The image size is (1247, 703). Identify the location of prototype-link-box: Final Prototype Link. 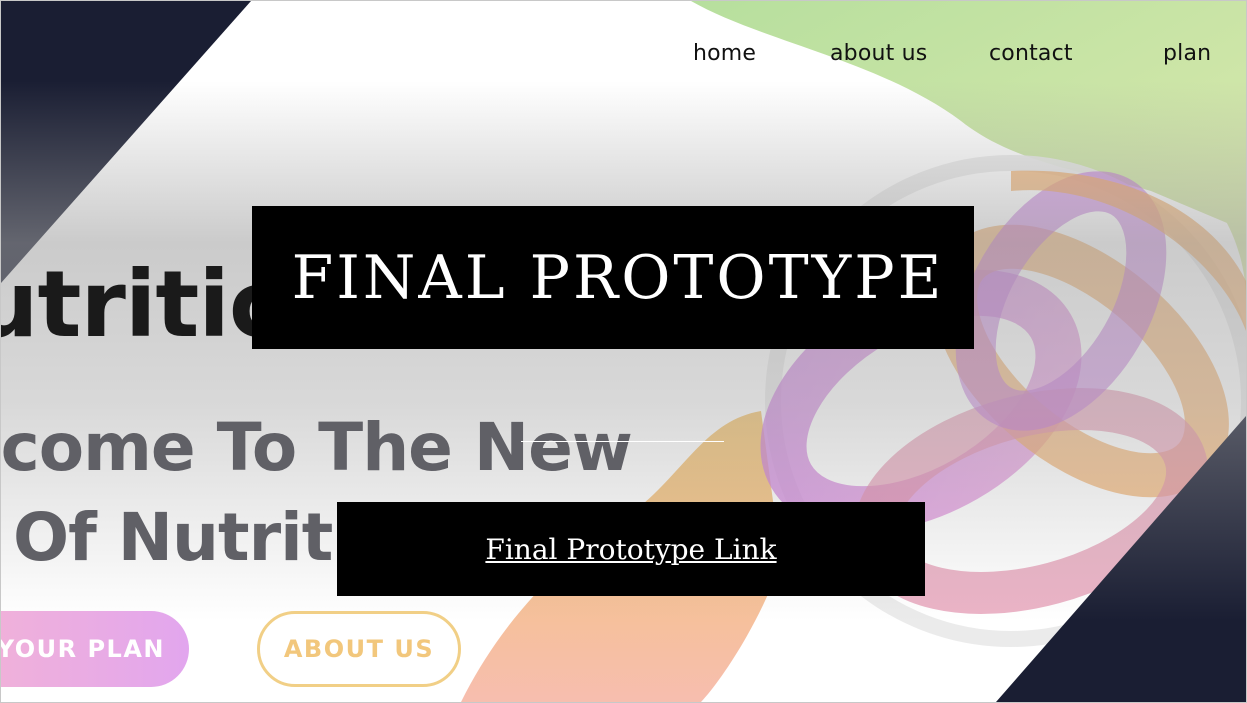
(631, 549).